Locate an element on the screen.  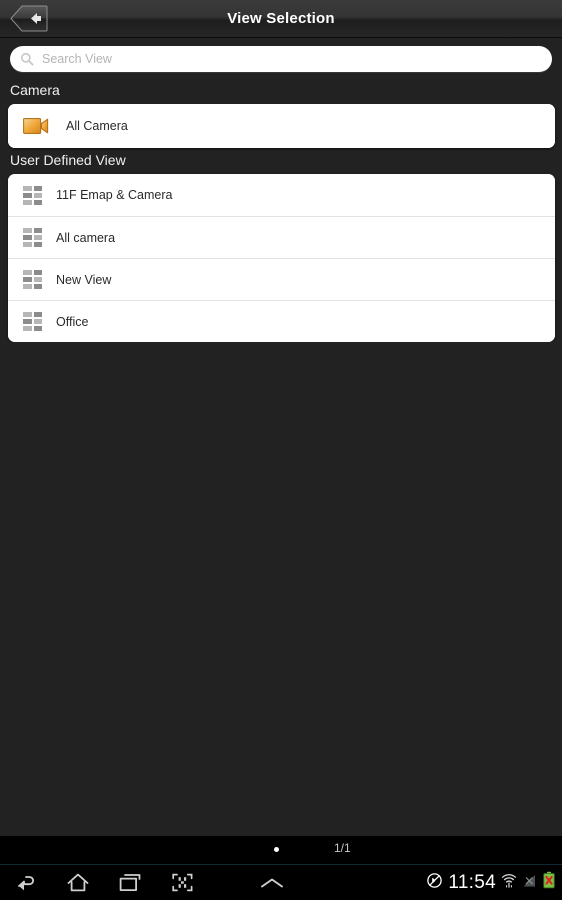
search-bar-container is located at coordinates (281, 58).